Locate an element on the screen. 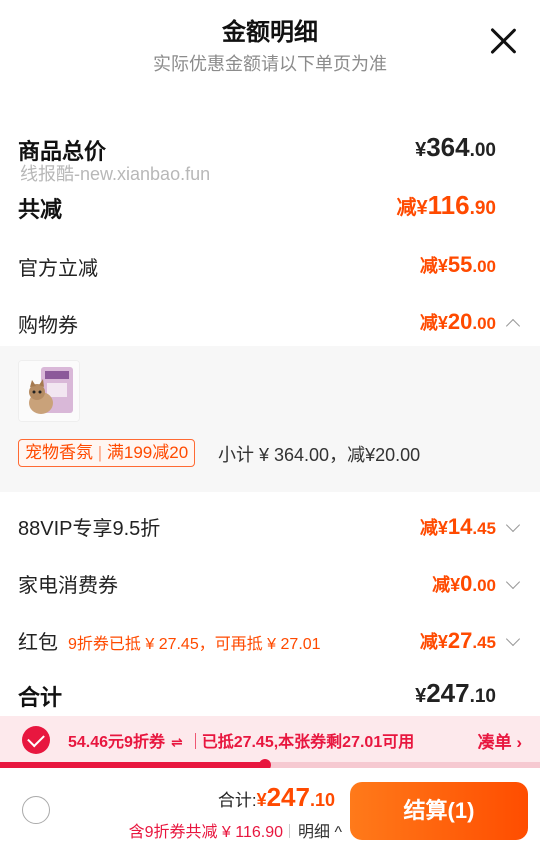 Image resolution: width=540 pixels, height=851 pixels. goods-total-value: ¥364.00 is located at coordinates (455, 147).